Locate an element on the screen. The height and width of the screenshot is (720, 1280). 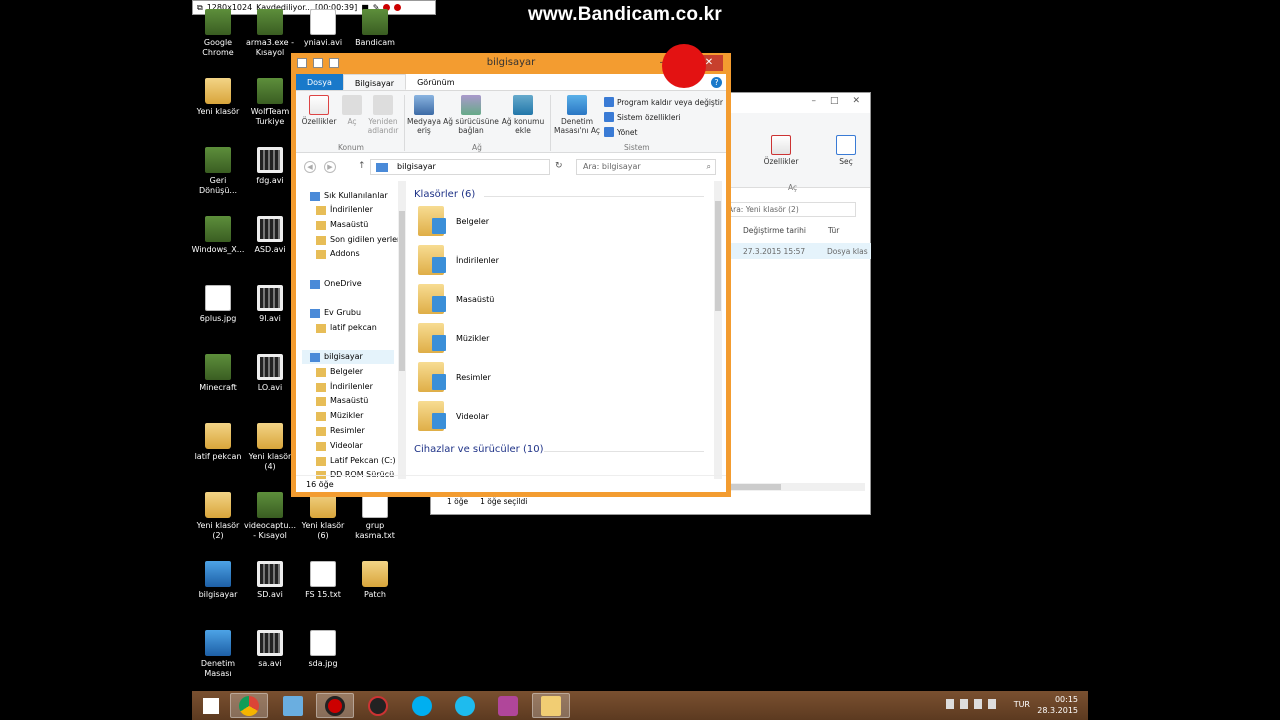
nav-item: Resimler is located at coordinates (340, 431).